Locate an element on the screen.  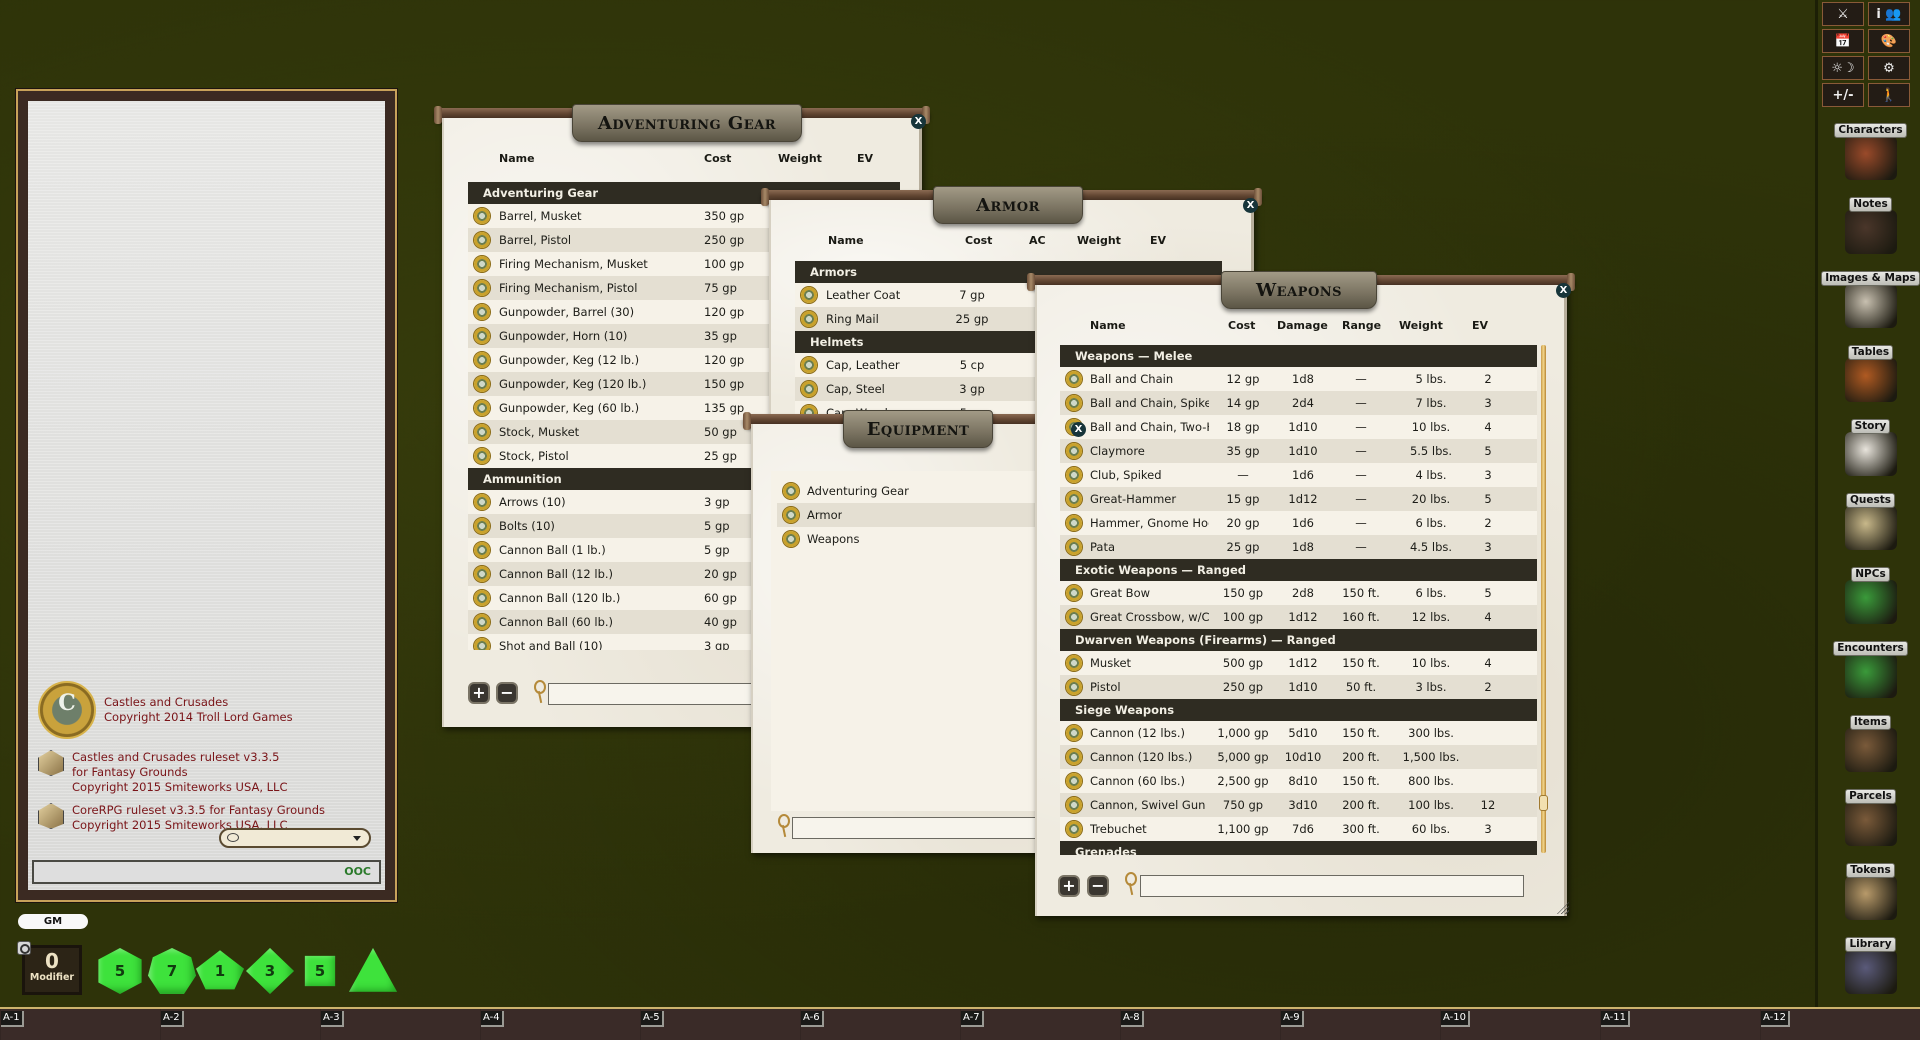
effects-button: 🚶 is located at coordinates (1889, 95).